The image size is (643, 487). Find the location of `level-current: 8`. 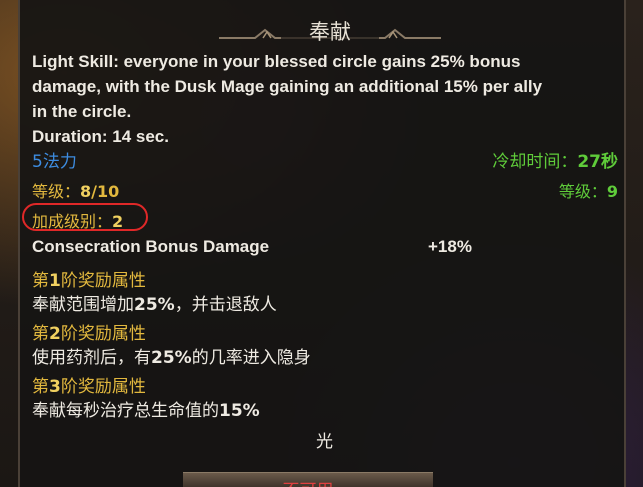

level-current: 8 is located at coordinates (86, 191).